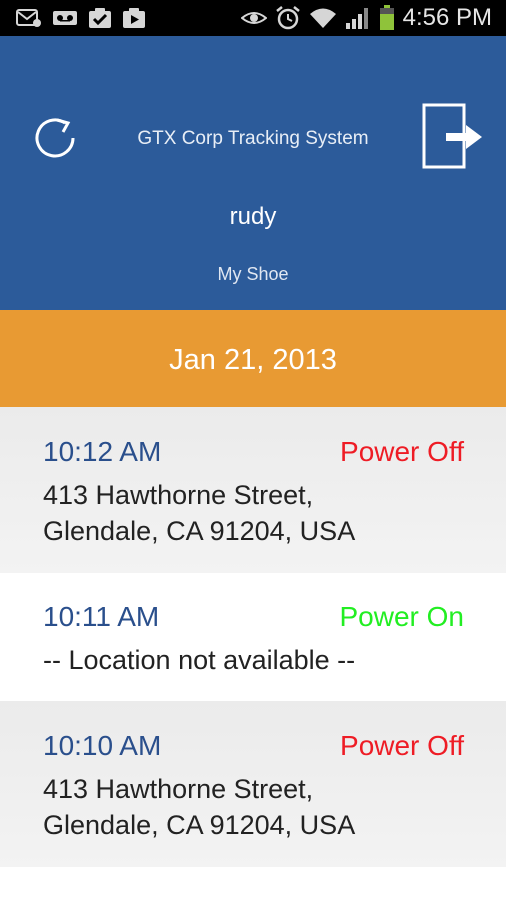 The width and height of the screenshot is (506, 900). Describe the element at coordinates (102, 451) in the screenshot. I see `event-time: 10:12 AM` at that location.